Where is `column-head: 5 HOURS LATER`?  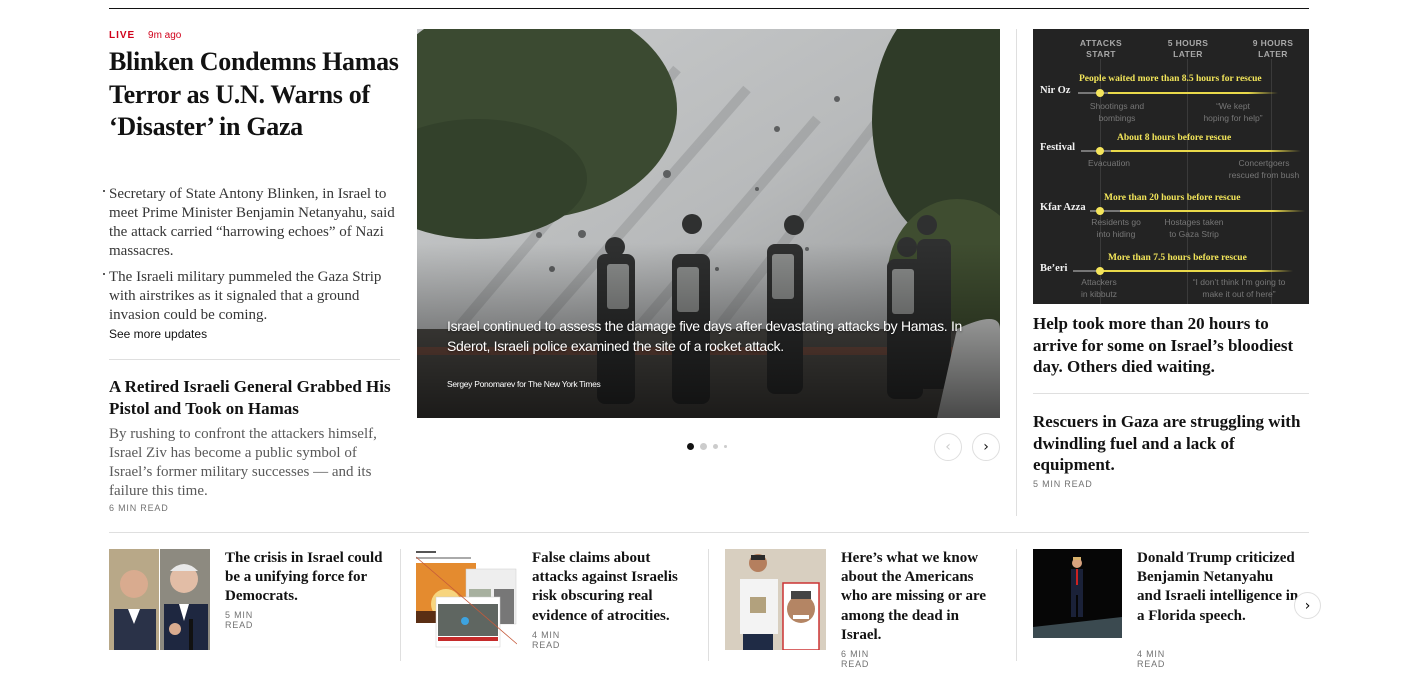 column-head: 5 HOURS LATER is located at coordinates (1188, 48).